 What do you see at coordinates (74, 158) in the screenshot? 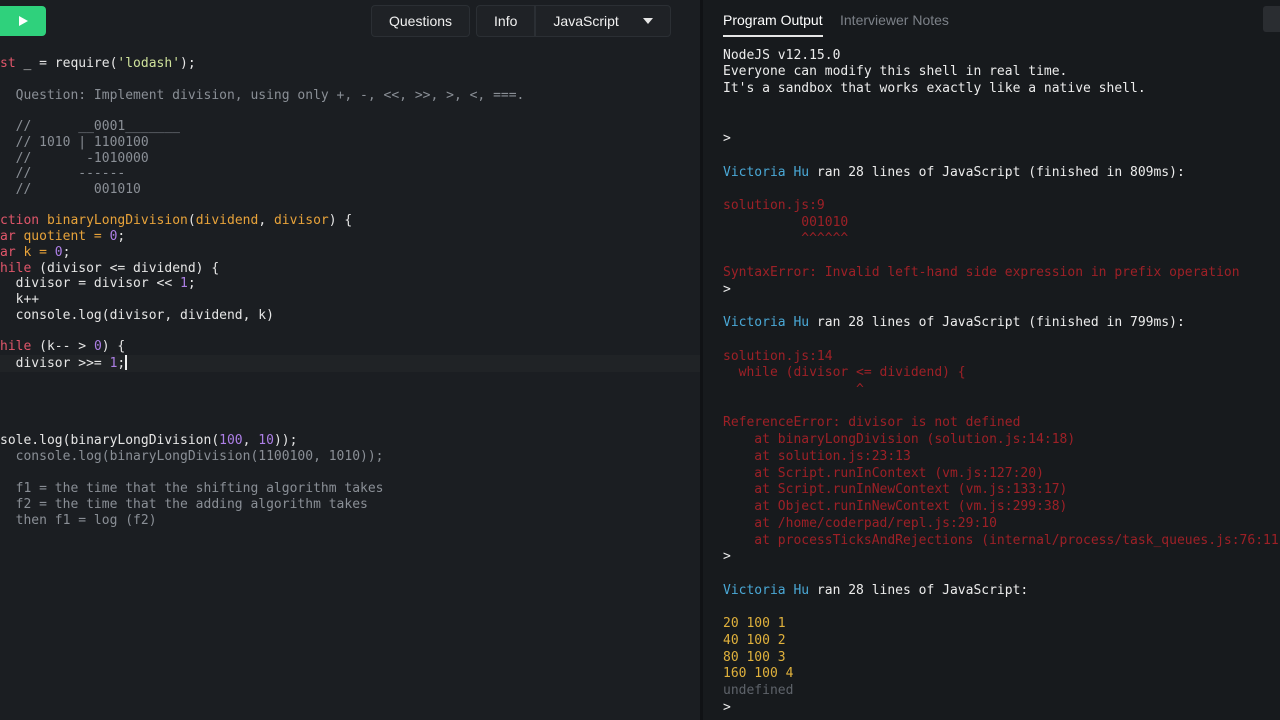
I see `code-line-5: // -1010000` at bounding box center [74, 158].